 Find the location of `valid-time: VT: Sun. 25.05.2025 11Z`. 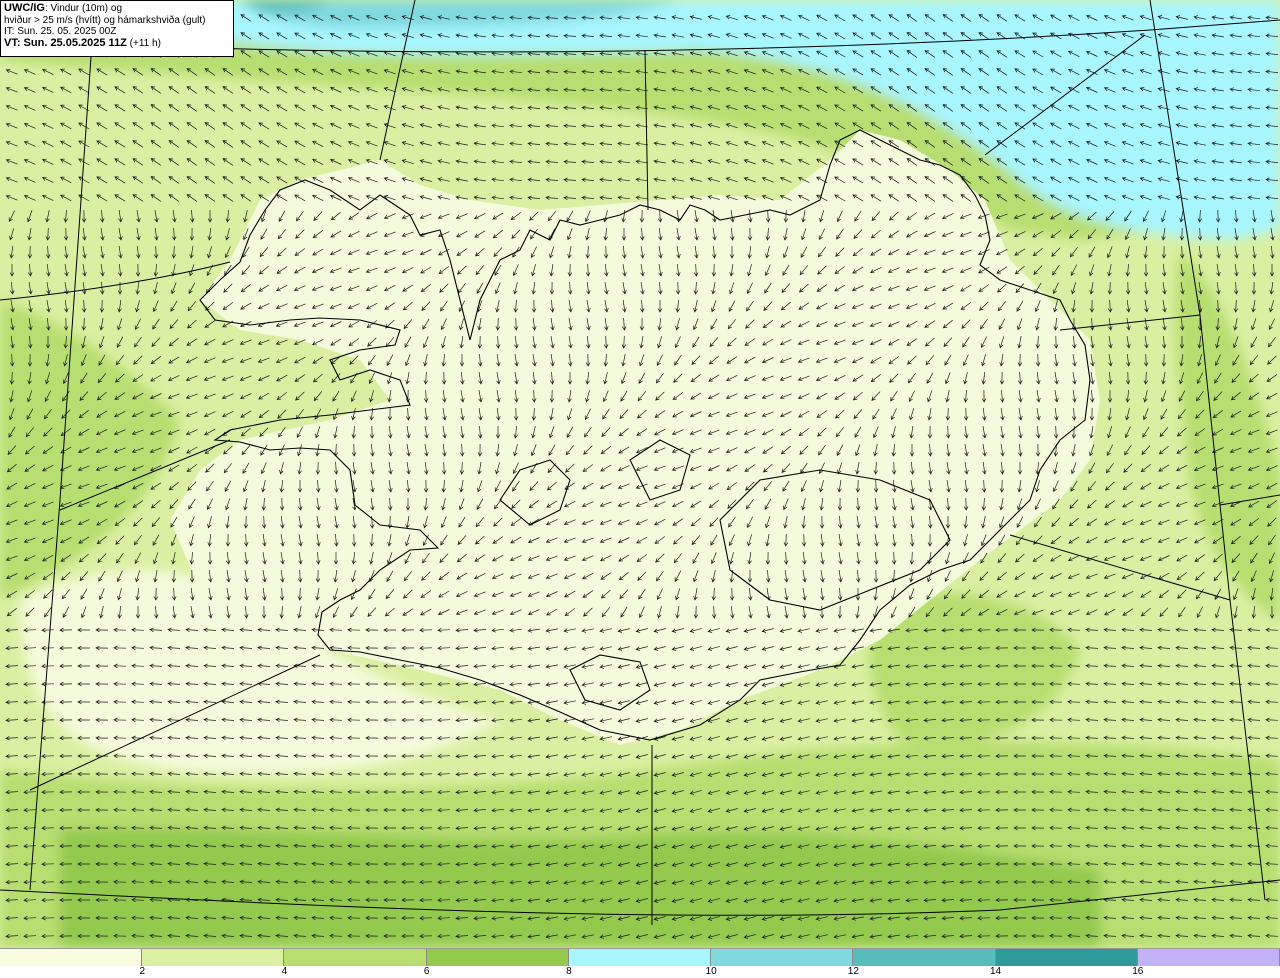

valid-time: VT: Sun. 25.05.2025 11Z is located at coordinates (65, 42).